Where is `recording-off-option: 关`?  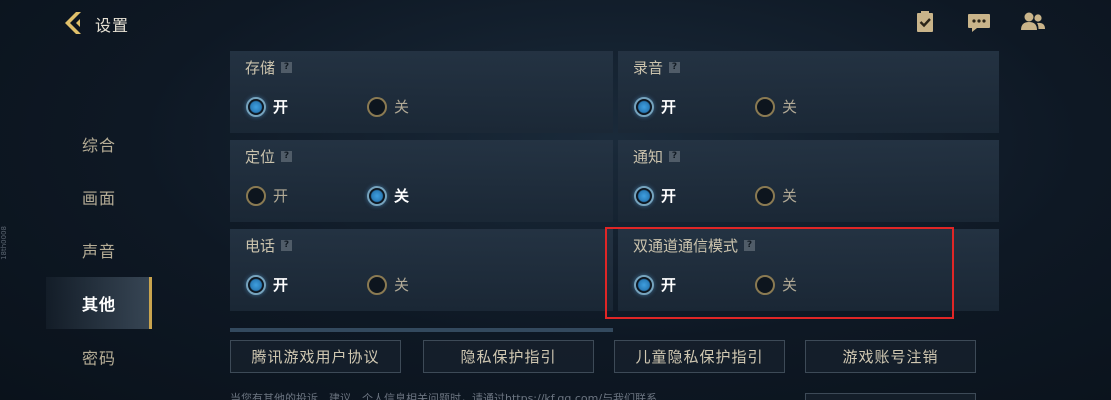 recording-off-option: 关 is located at coordinates (776, 106).